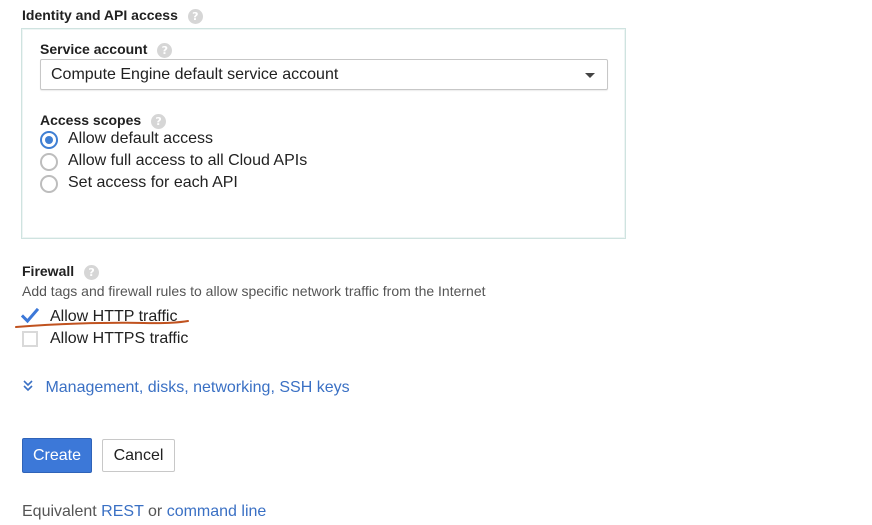  Describe the element at coordinates (119, 338) in the screenshot. I see `firewall-option-label: Allow HTTPS traffic` at that location.